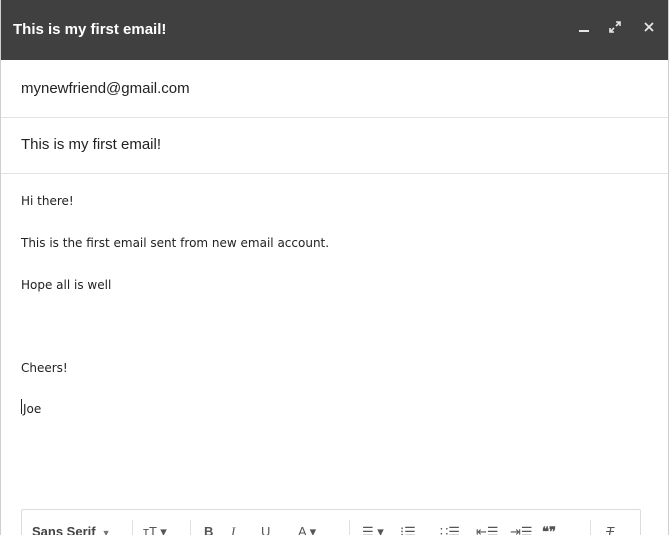 The image size is (671, 535). I want to click on numbered-list-icon: ⁝☰, so click(408, 529).